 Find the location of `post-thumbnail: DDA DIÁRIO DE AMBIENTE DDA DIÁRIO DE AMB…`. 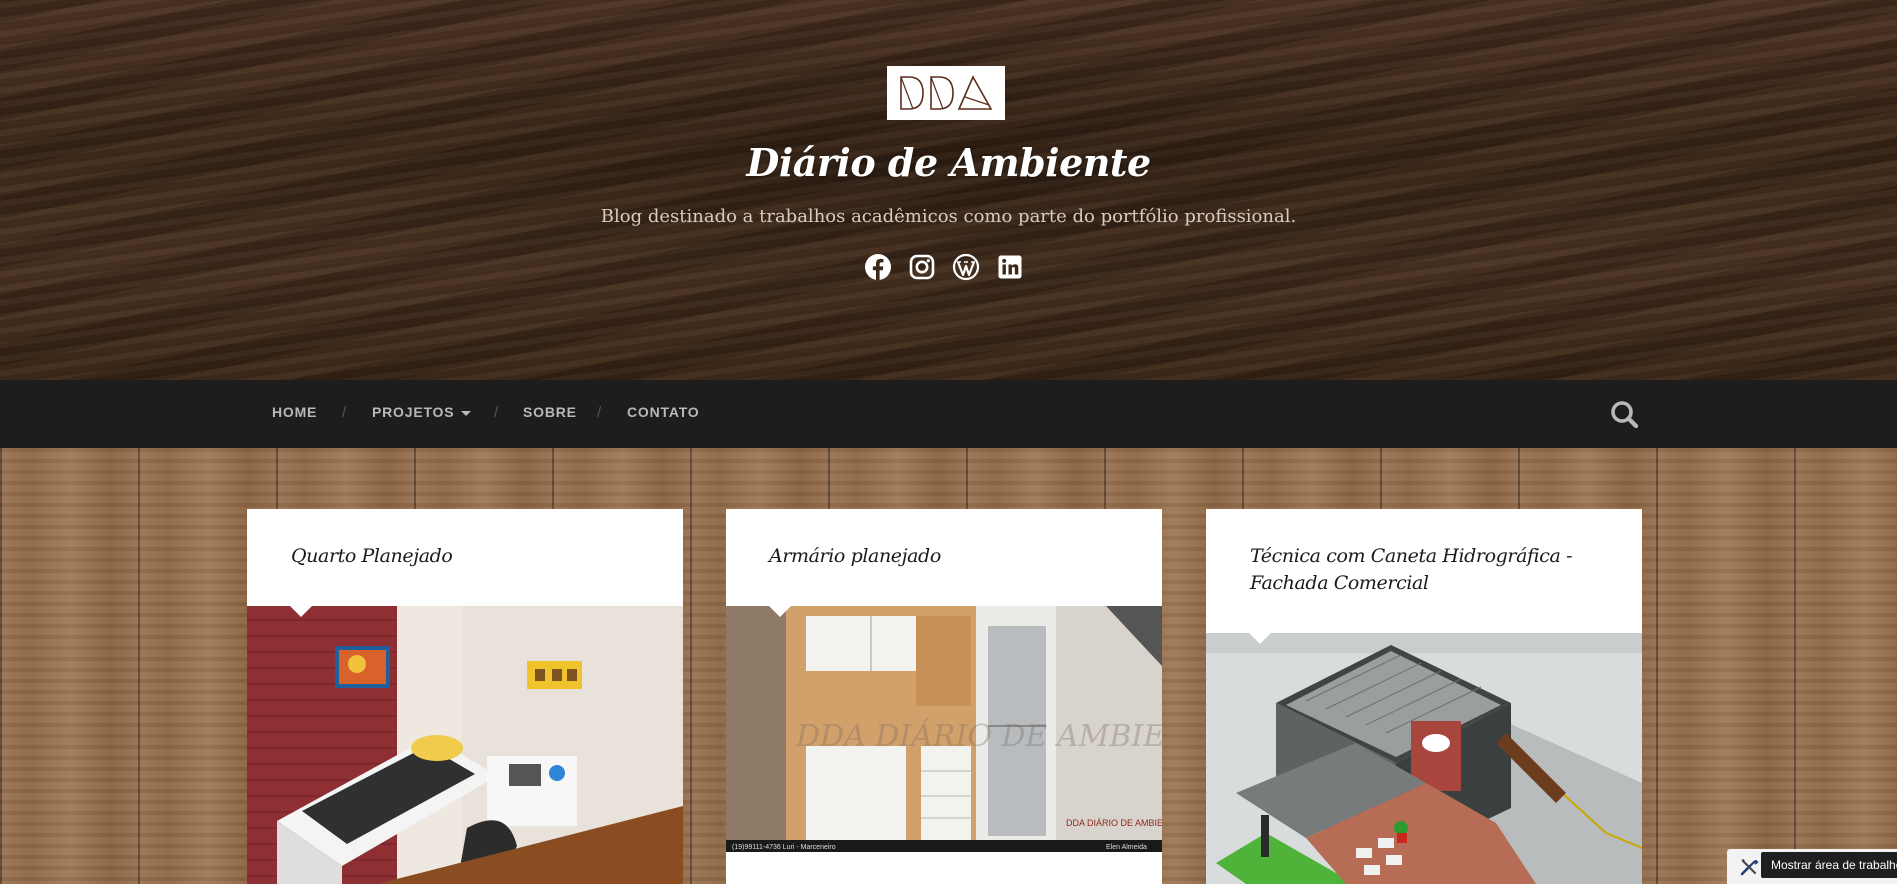

post-thumbnail: DDA DIÁRIO DE AMBIENTE DDA DIÁRIO DE AMB… is located at coordinates (944, 729).